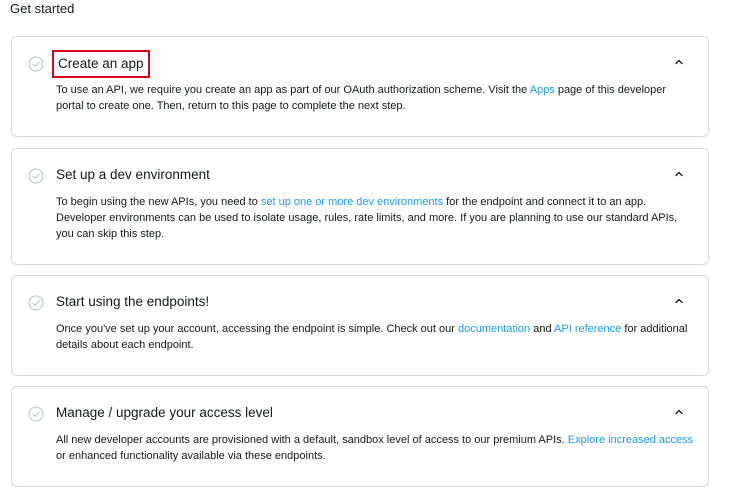 The image size is (731, 501). Describe the element at coordinates (158, 202) in the screenshot. I see `card-body-text: To begin using the new APIs, you need to` at that location.